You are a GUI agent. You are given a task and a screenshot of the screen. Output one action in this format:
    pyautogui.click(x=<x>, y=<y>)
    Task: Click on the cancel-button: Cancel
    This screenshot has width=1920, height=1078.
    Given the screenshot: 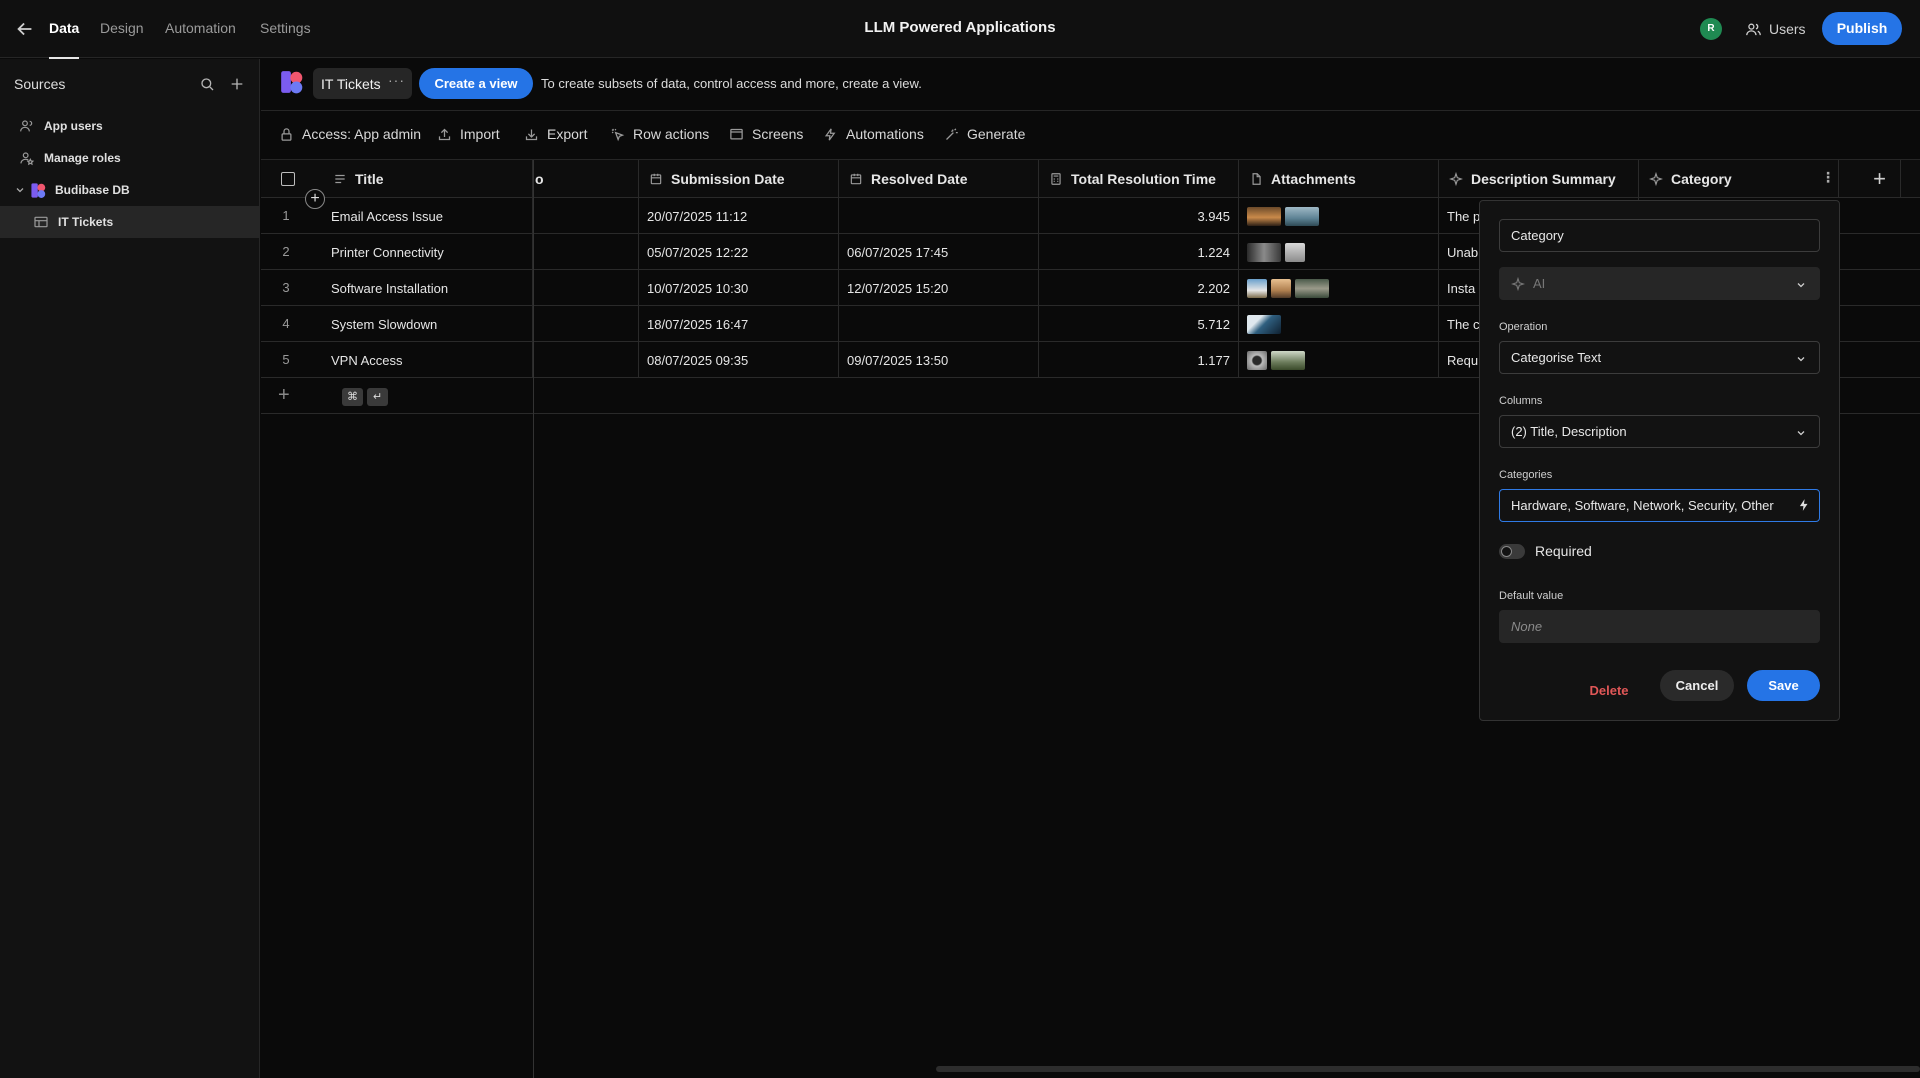 What is the action you would take?
    pyautogui.click(x=1697, y=685)
    